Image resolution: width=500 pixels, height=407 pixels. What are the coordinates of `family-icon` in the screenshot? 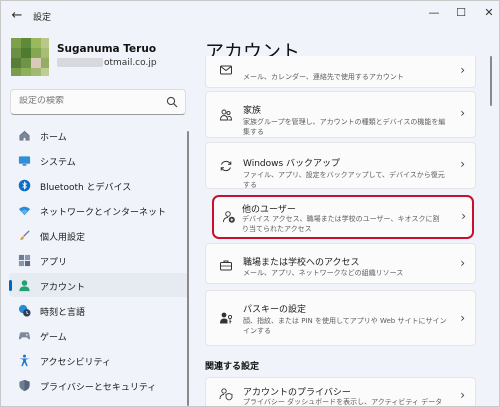 It's located at (226, 115).